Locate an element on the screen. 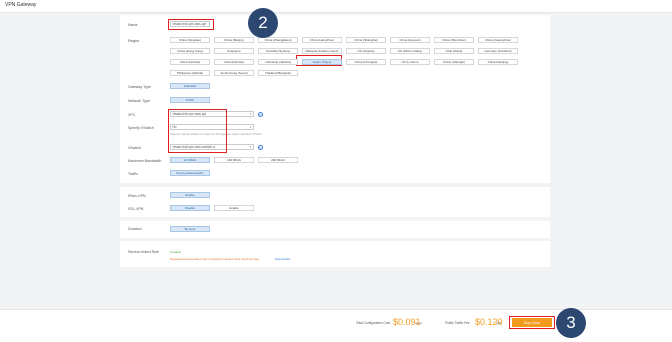 Image resolution: width=672 pixels, height=342 pixels. region-label: Region is located at coordinates (134, 41).